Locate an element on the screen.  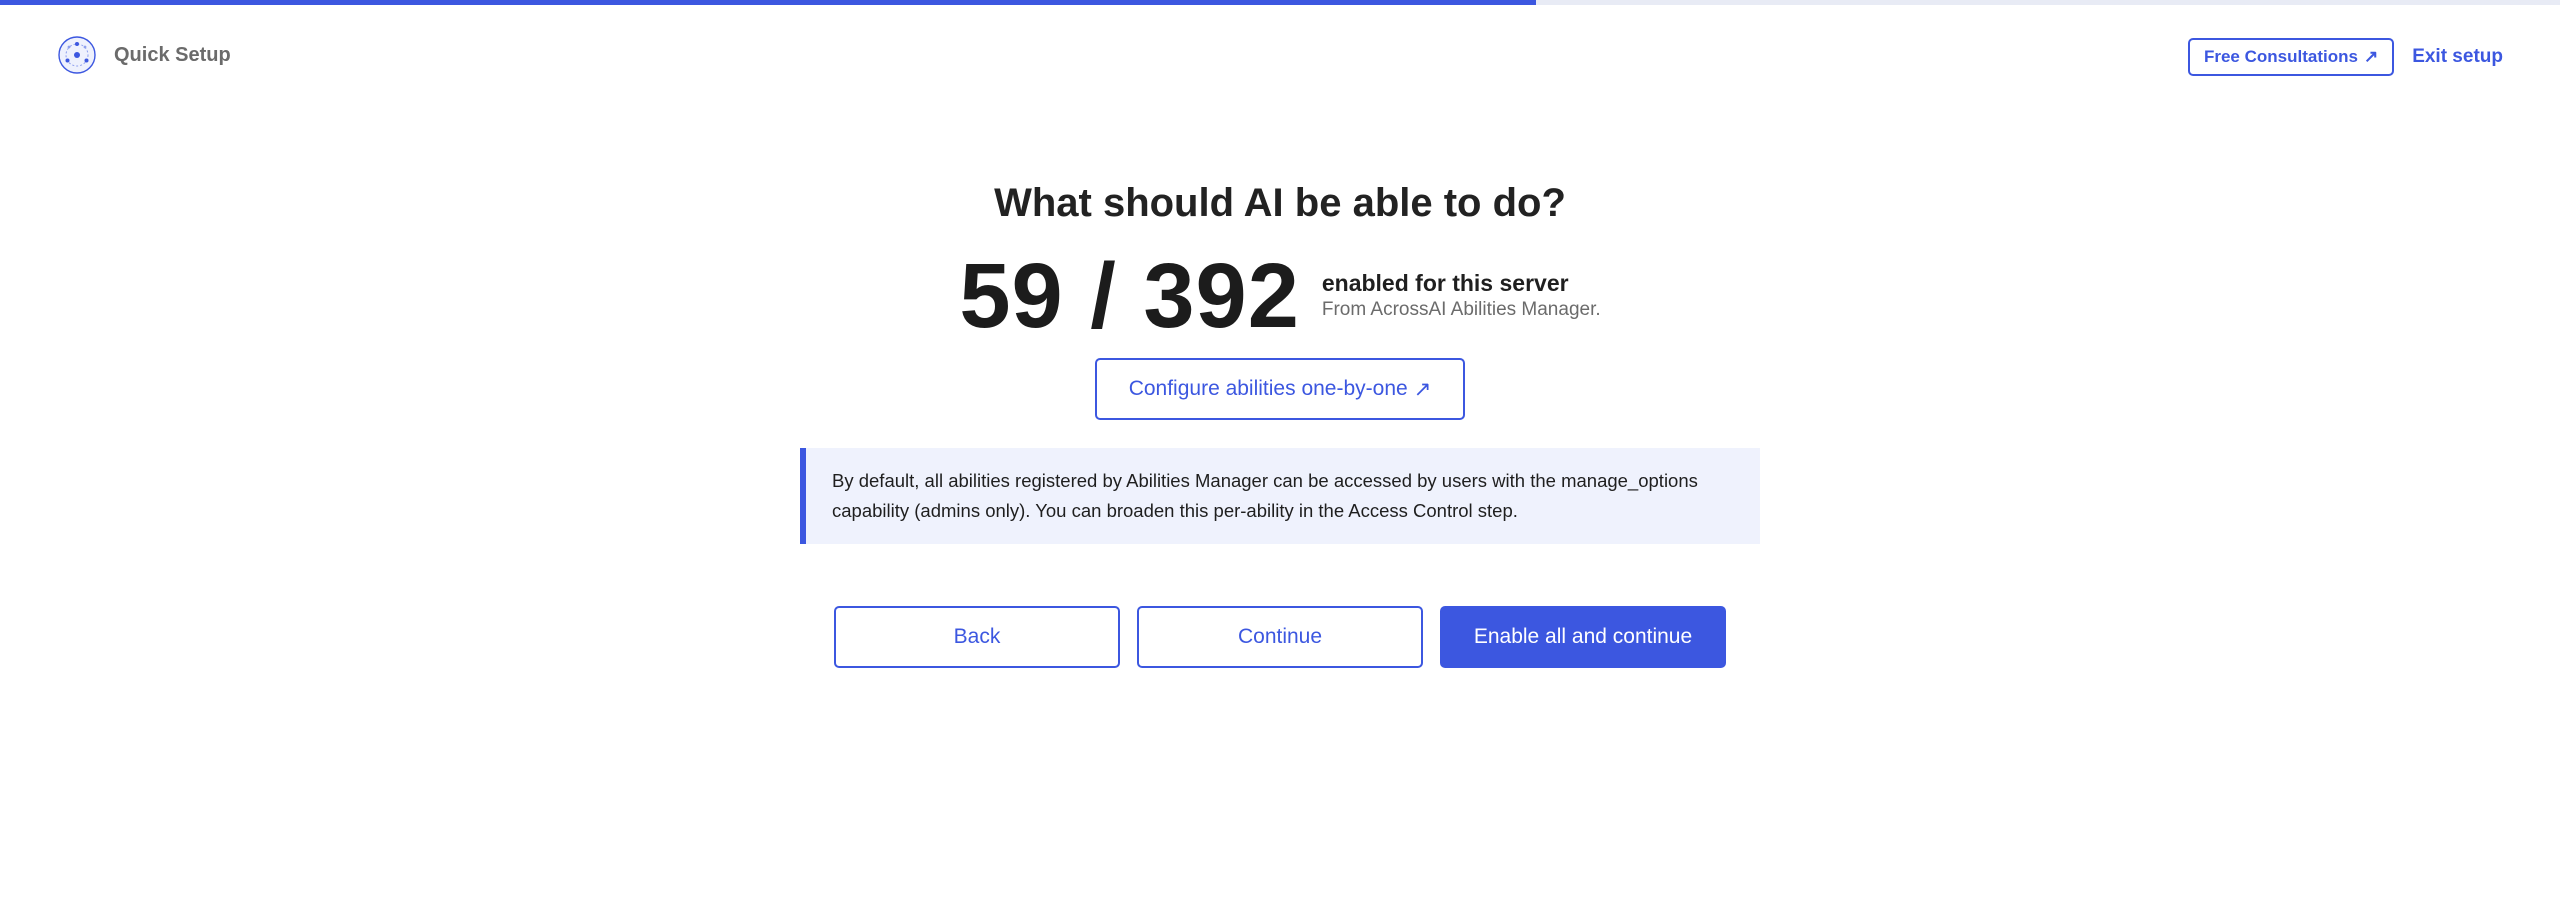
back-button: Back is located at coordinates (977, 637).